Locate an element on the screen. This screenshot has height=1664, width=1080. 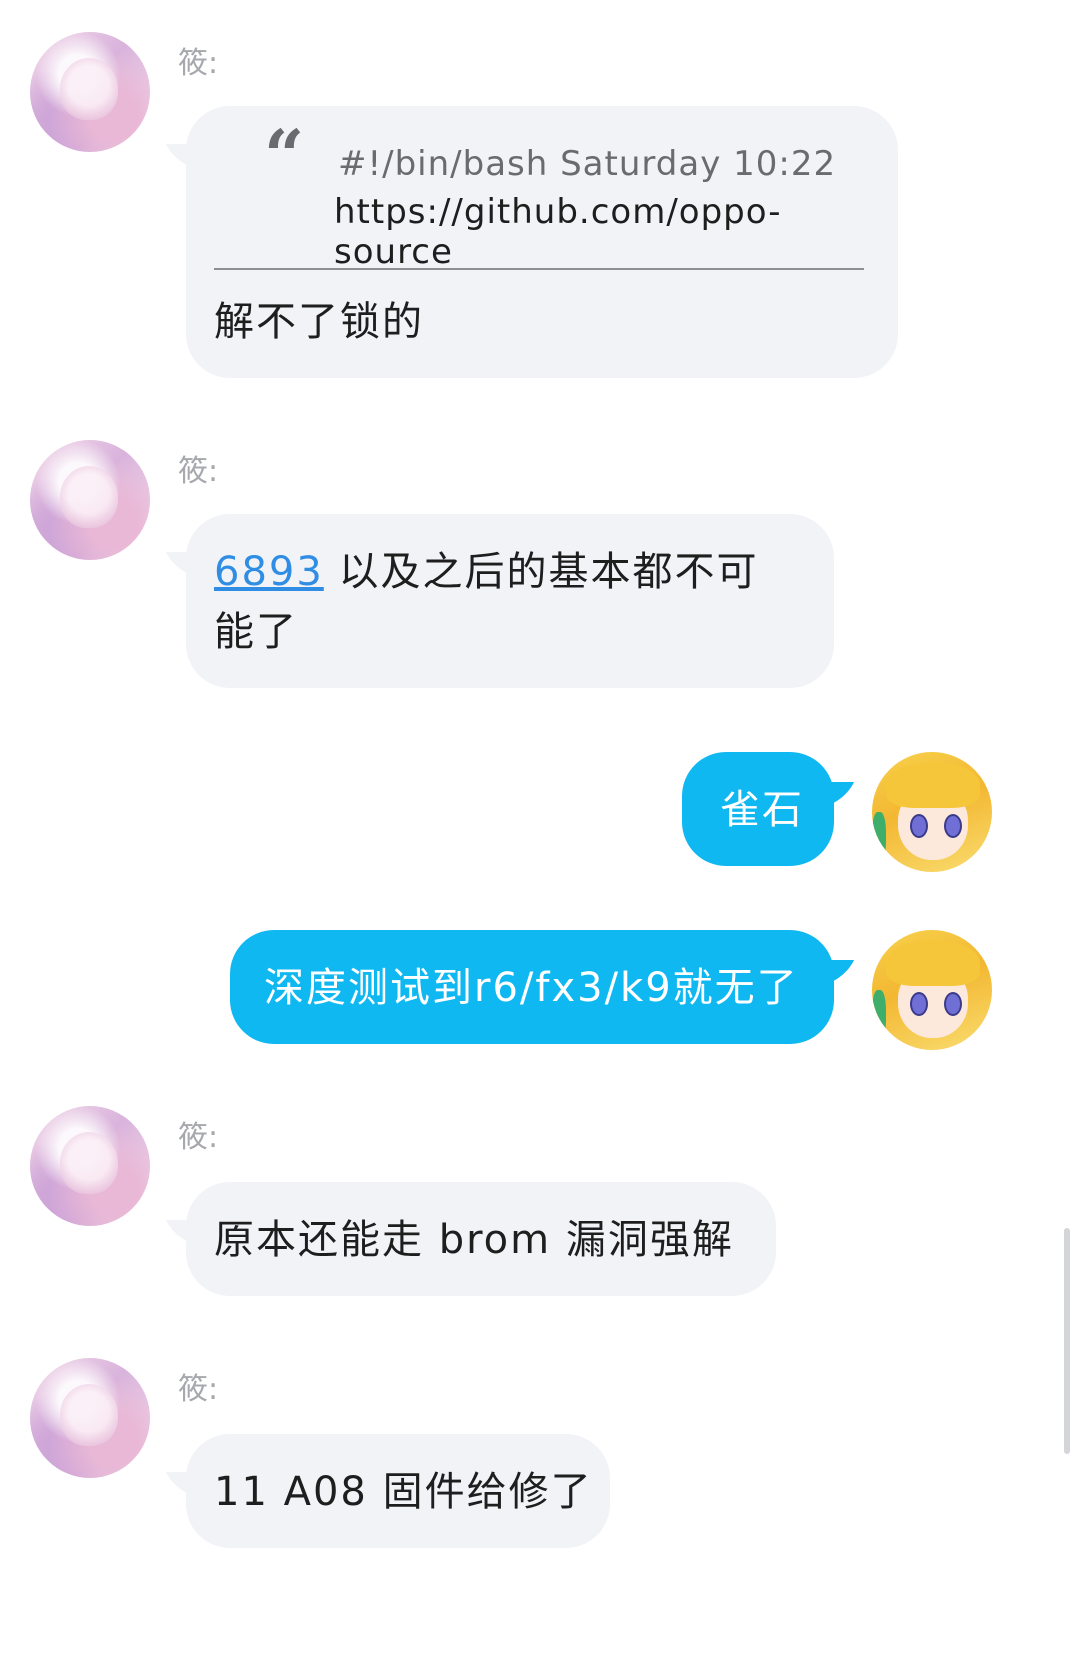
message-bubble: 原本还能走 brom 漏洞强解 is located at coordinates (481, 1239).